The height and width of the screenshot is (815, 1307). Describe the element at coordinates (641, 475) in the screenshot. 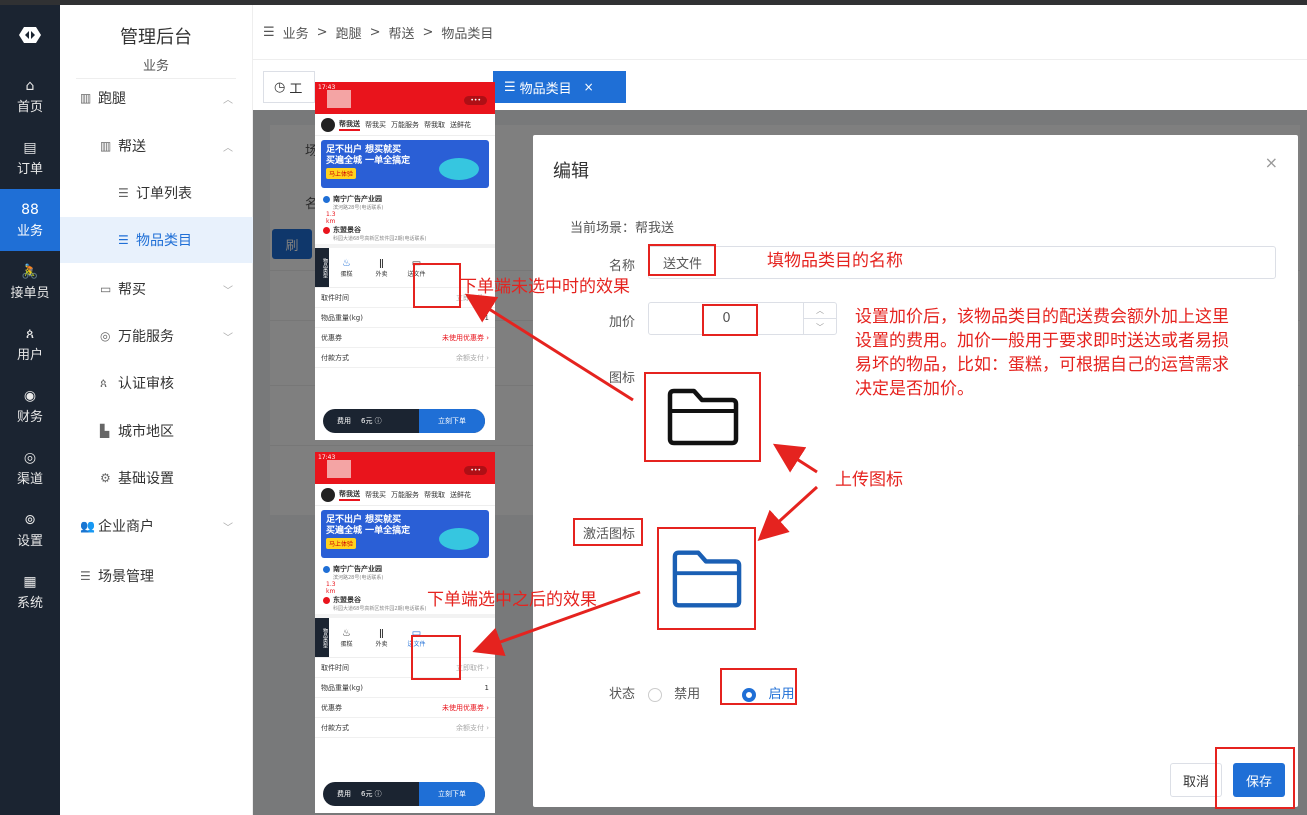

I see `annotation-arrows` at that location.